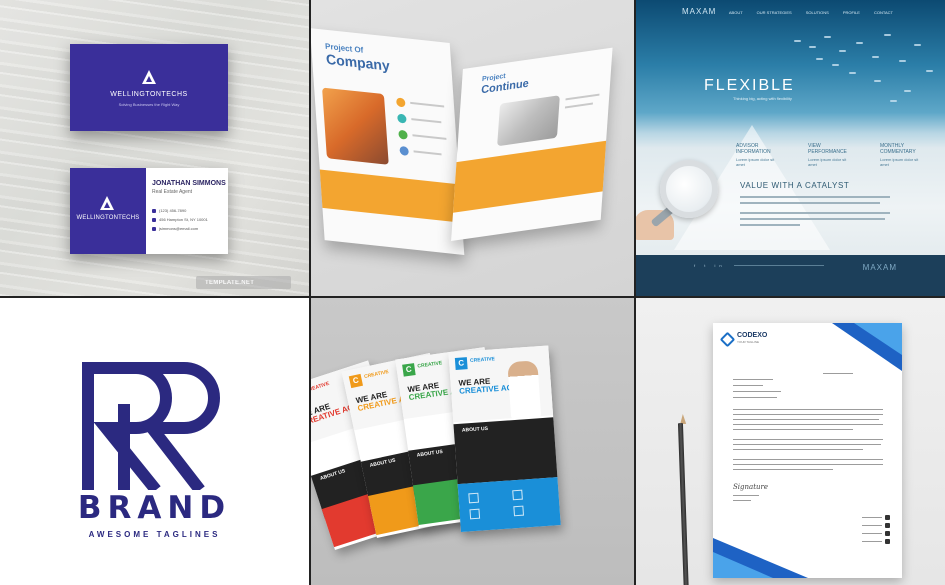 The image size is (945, 585). Describe the element at coordinates (749, 85) in the screenshot. I see `website-hero-title: FLEXIBLE` at that location.